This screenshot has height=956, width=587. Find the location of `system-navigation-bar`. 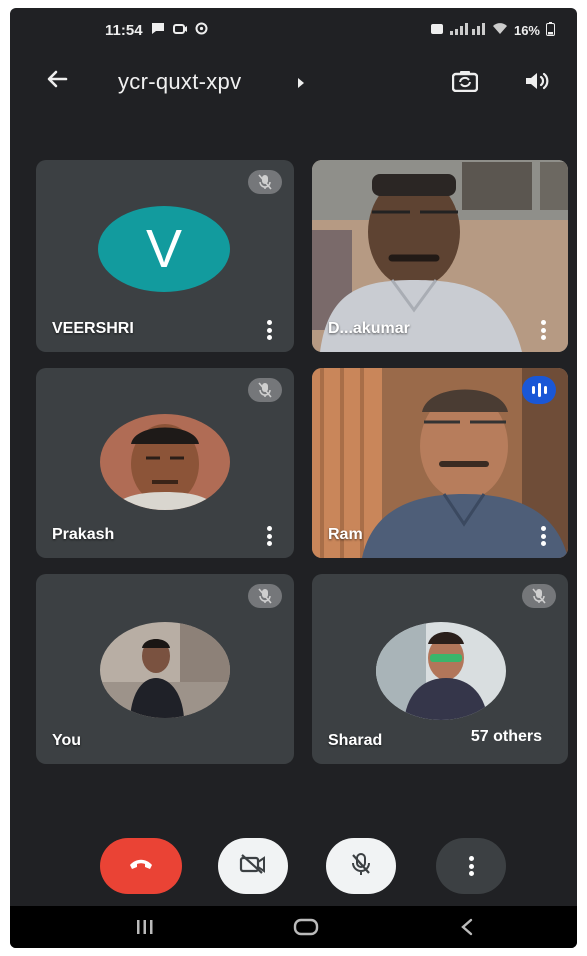

system-navigation-bar is located at coordinates (293, 927).